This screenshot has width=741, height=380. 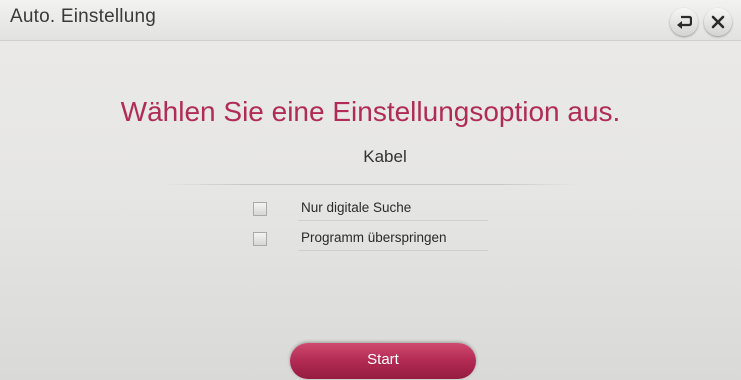 What do you see at coordinates (260, 209) in the screenshot?
I see `digital-search-checkbox` at bounding box center [260, 209].